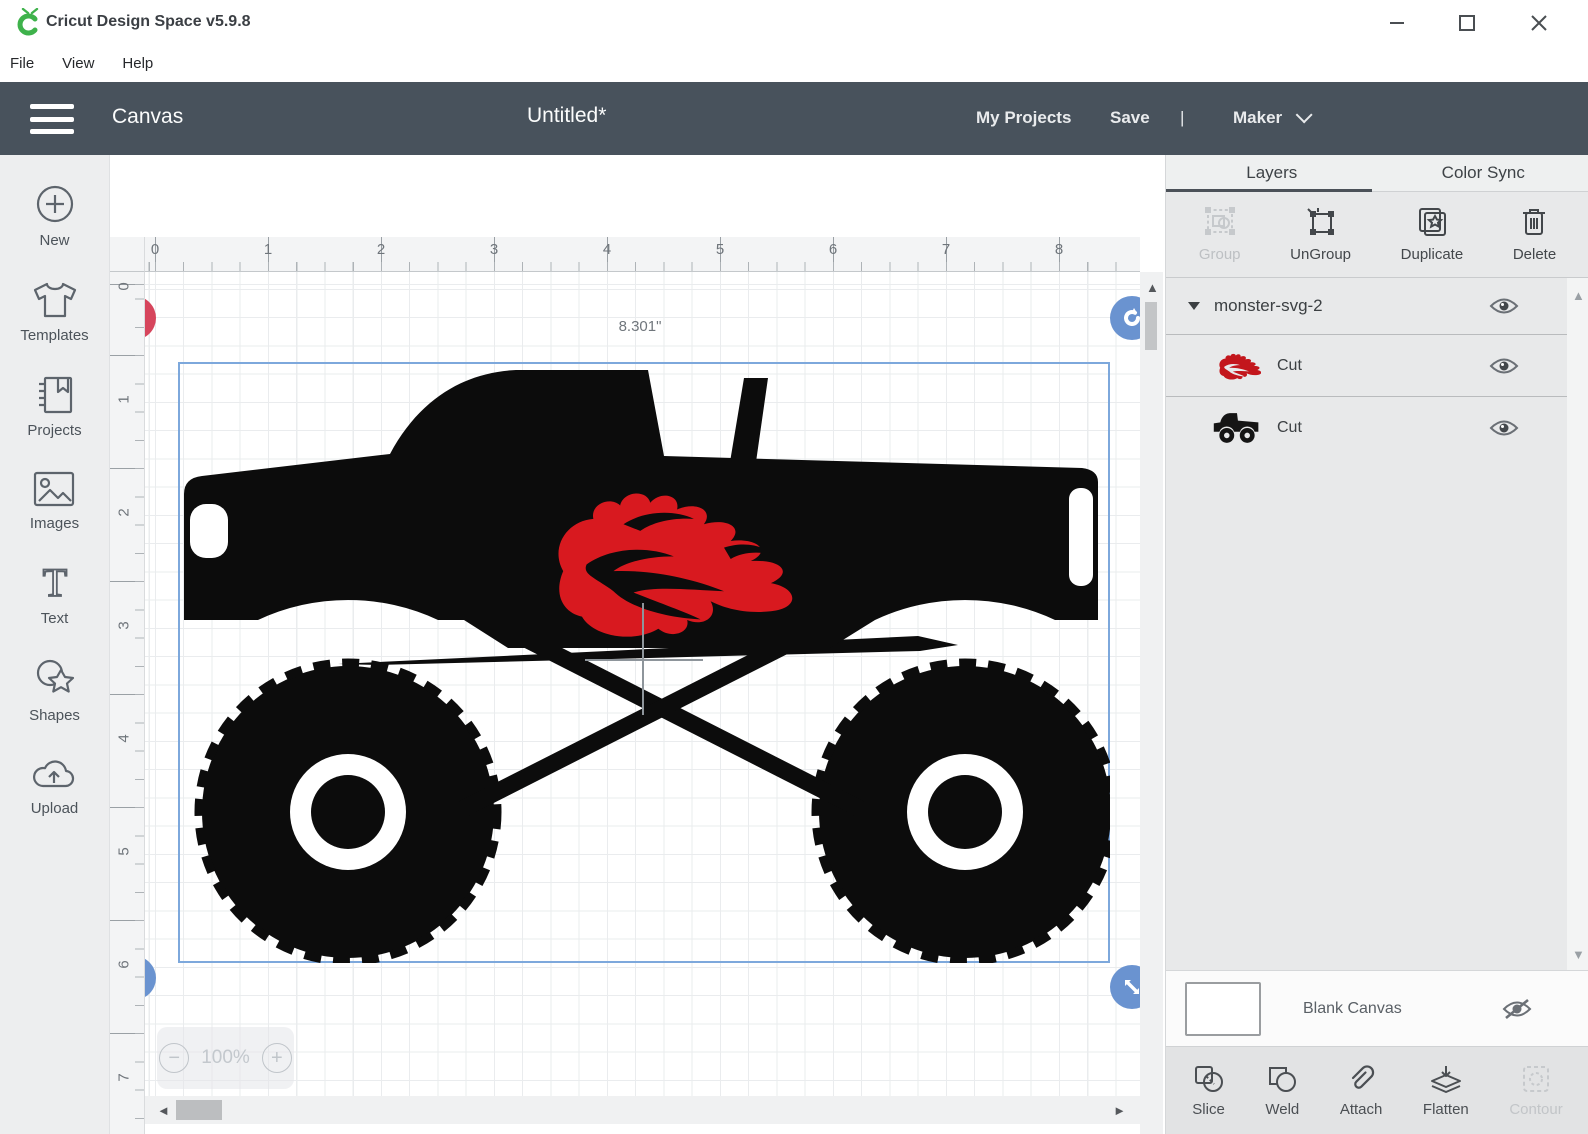 Image resolution: width=1588 pixels, height=1134 pixels. I want to click on horizontal-ruler: 0 1 2 3 4 5 6 7 8, so click(642, 254).